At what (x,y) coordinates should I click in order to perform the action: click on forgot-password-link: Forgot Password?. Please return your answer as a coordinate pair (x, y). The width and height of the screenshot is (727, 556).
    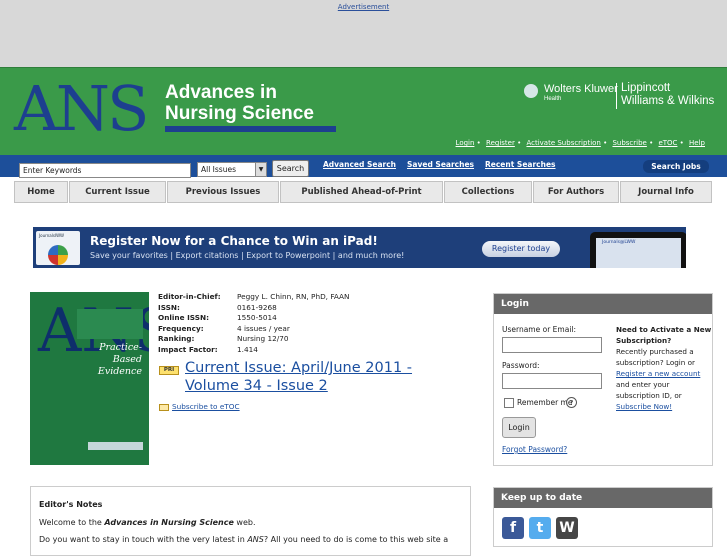
    Looking at the image, I should click on (534, 449).